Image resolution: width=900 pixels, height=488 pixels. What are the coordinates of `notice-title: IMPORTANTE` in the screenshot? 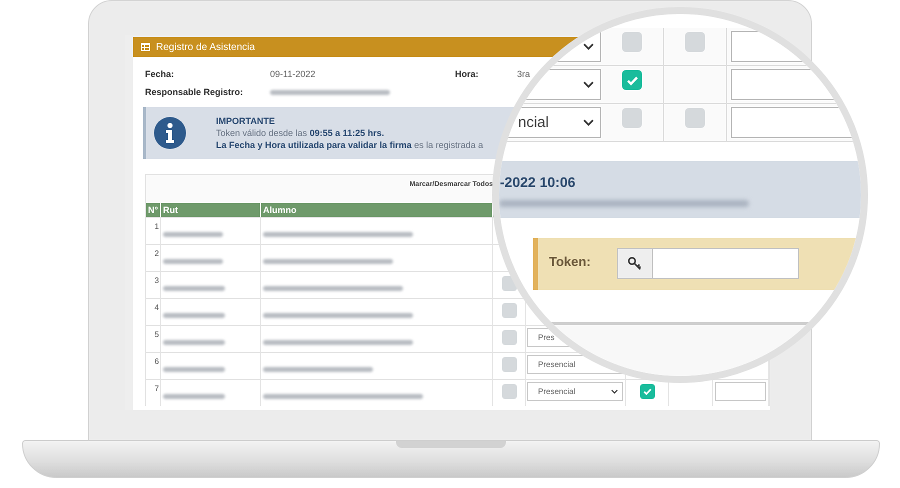 It's located at (246, 121).